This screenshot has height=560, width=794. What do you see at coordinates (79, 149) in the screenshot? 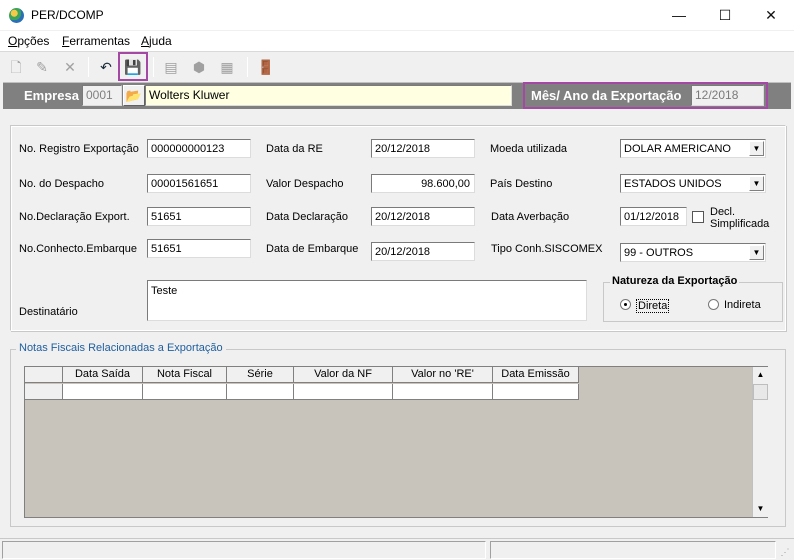
I see `registro-label: No. Registro Exportação` at bounding box center [79, 149].